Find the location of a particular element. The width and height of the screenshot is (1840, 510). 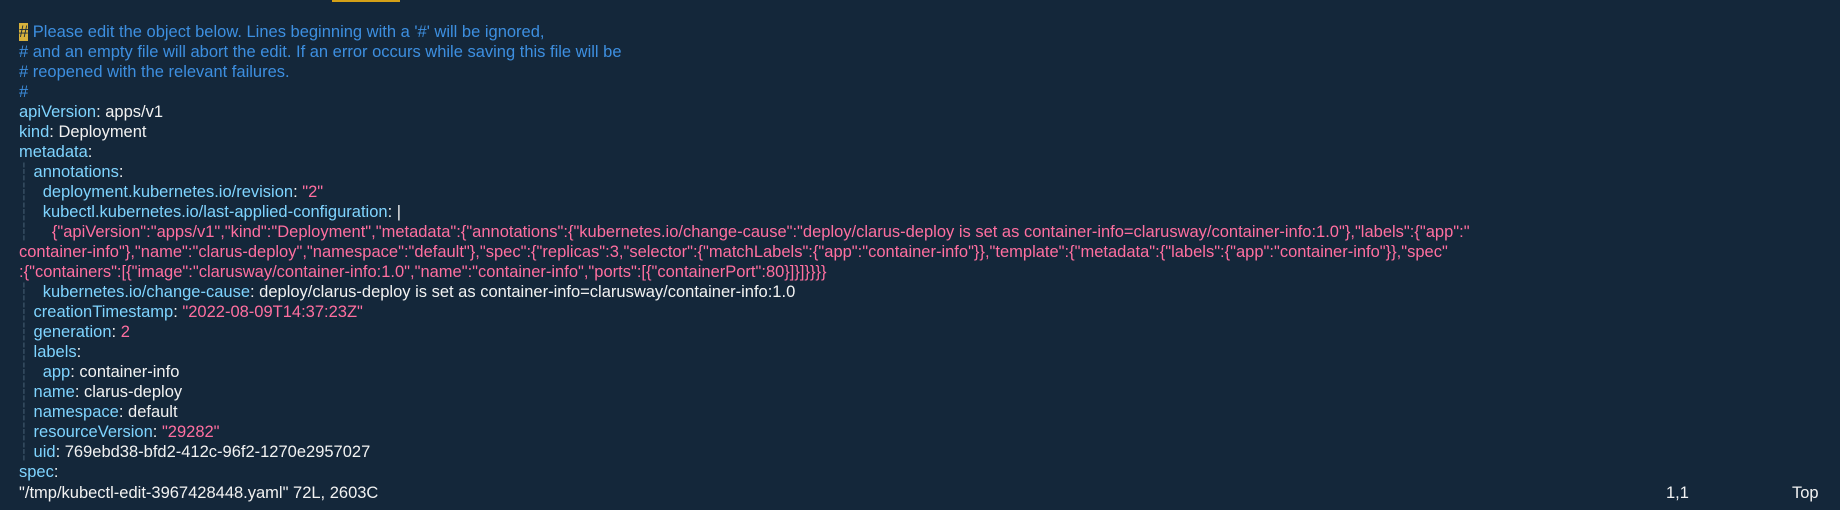

yaml-spec: spec: is located at coordinates (39, 472).